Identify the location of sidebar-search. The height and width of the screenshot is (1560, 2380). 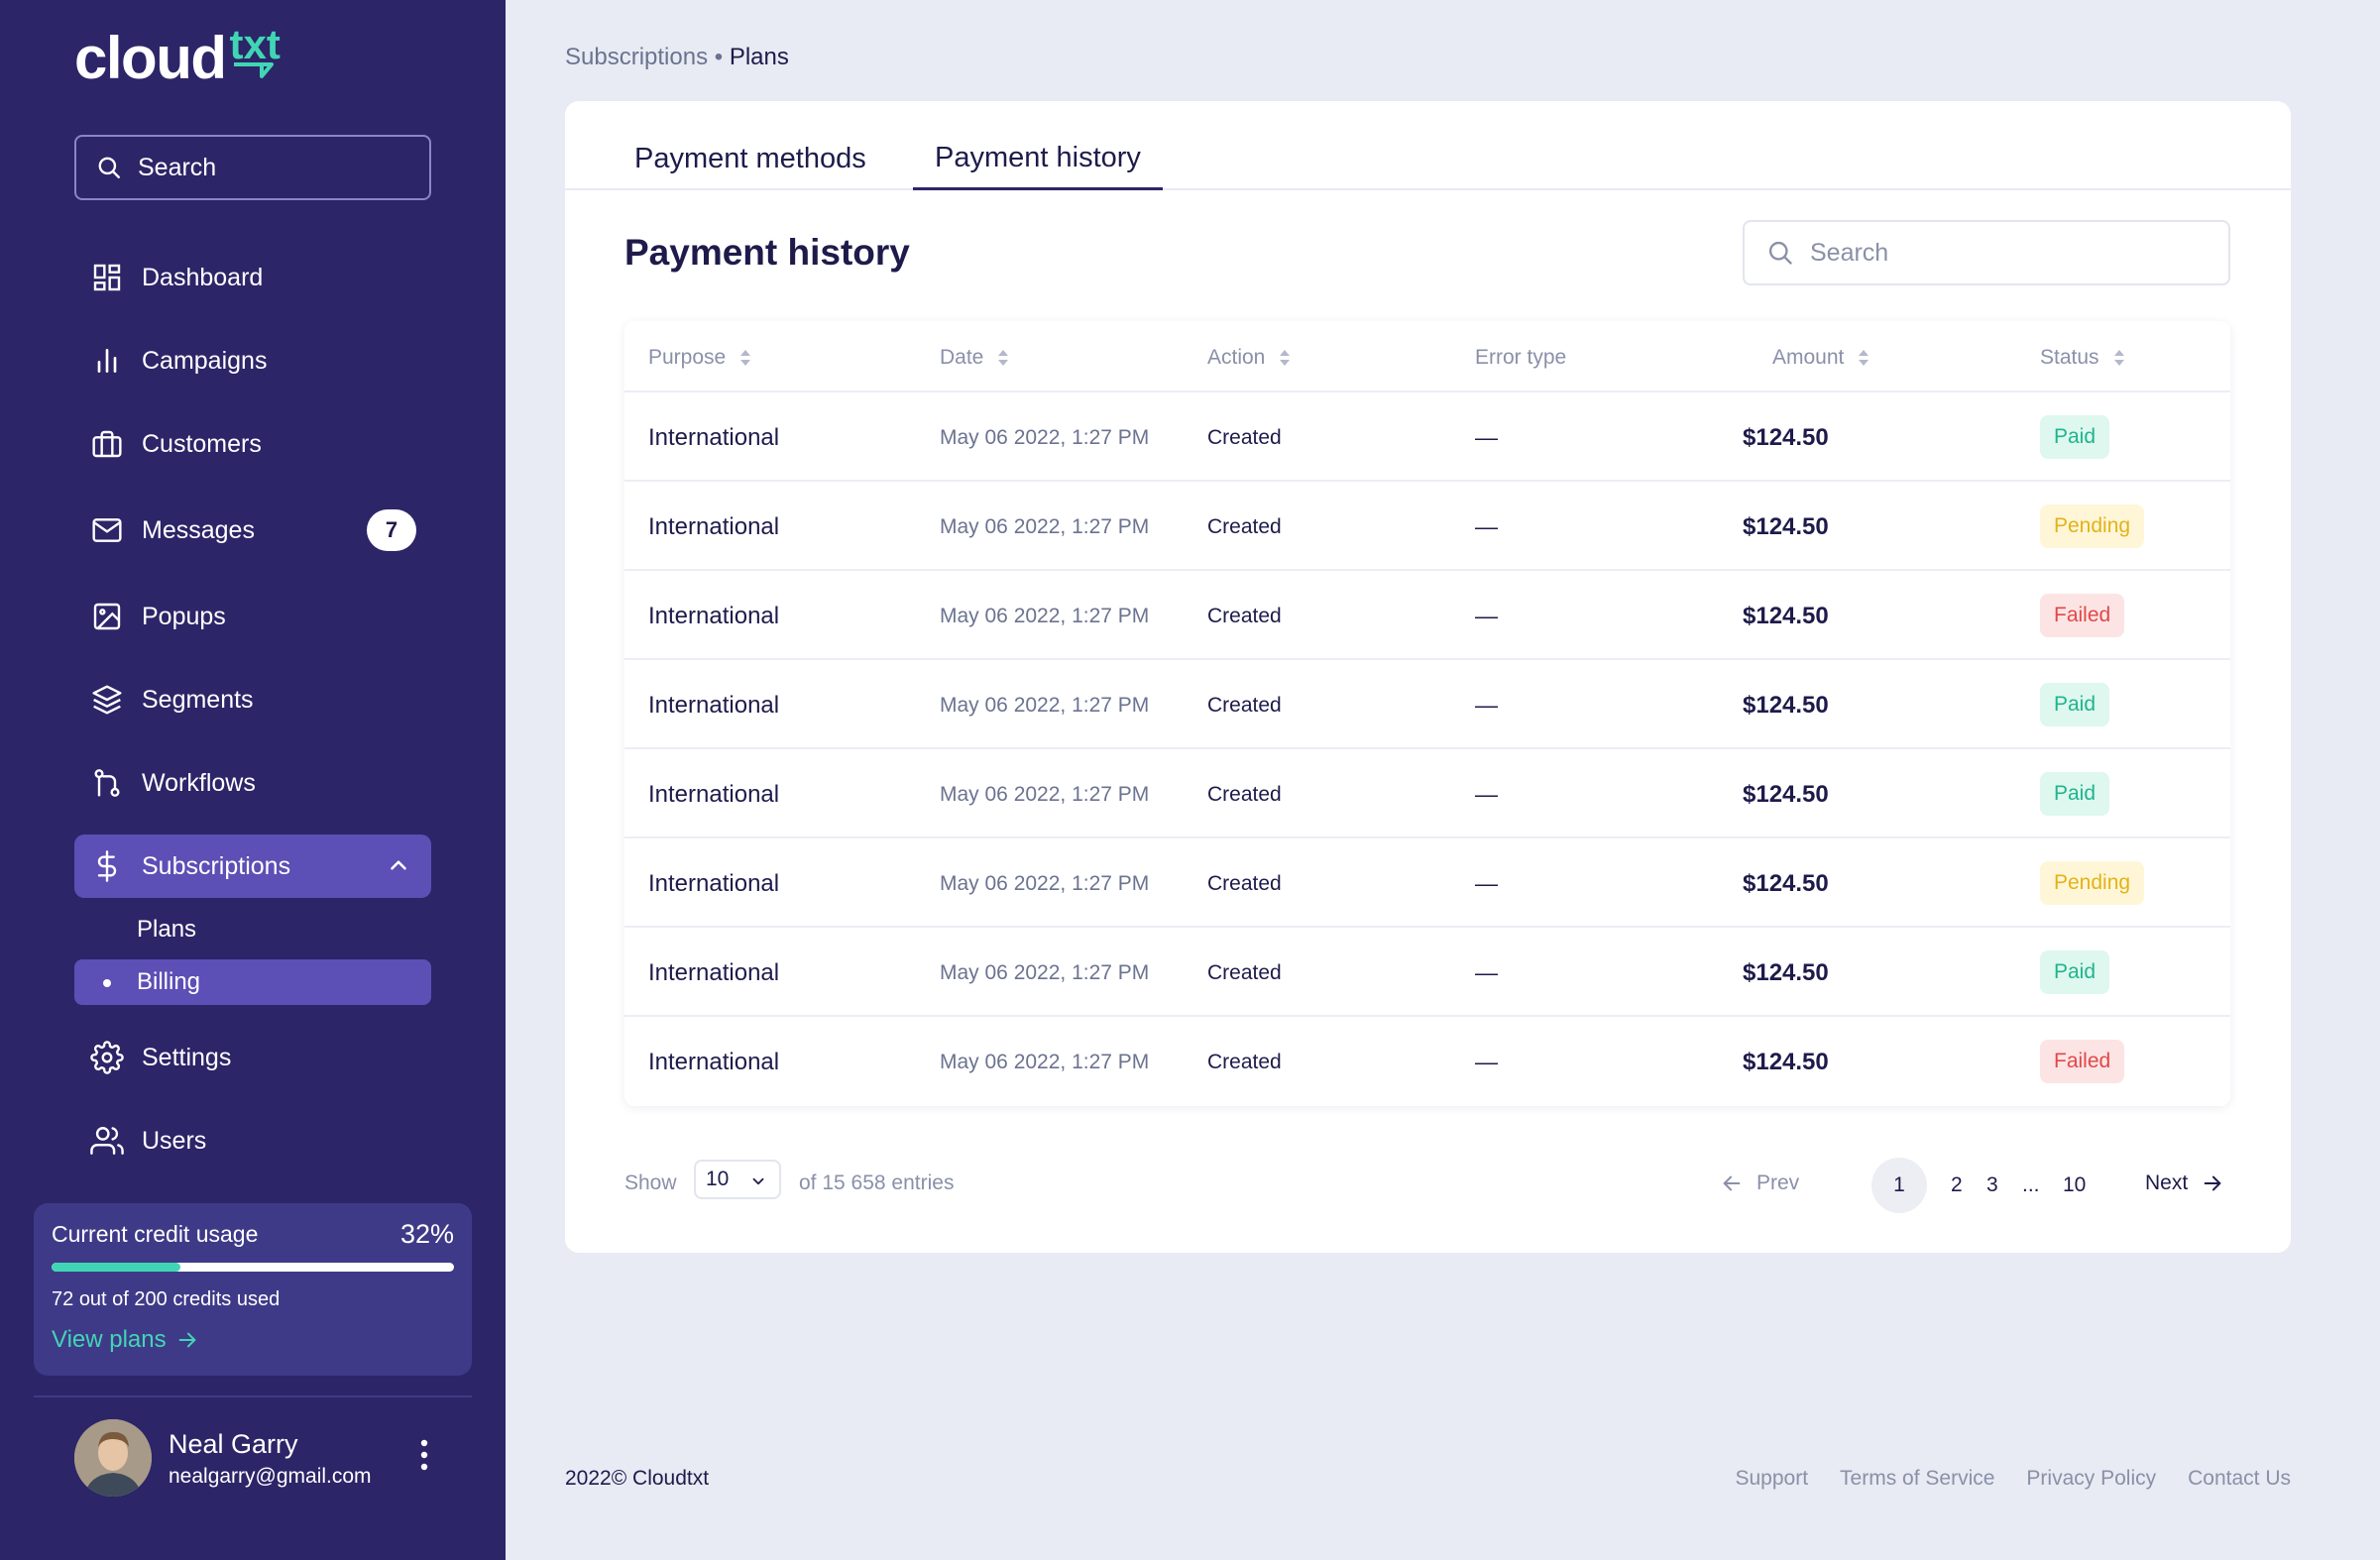
(252, 167).